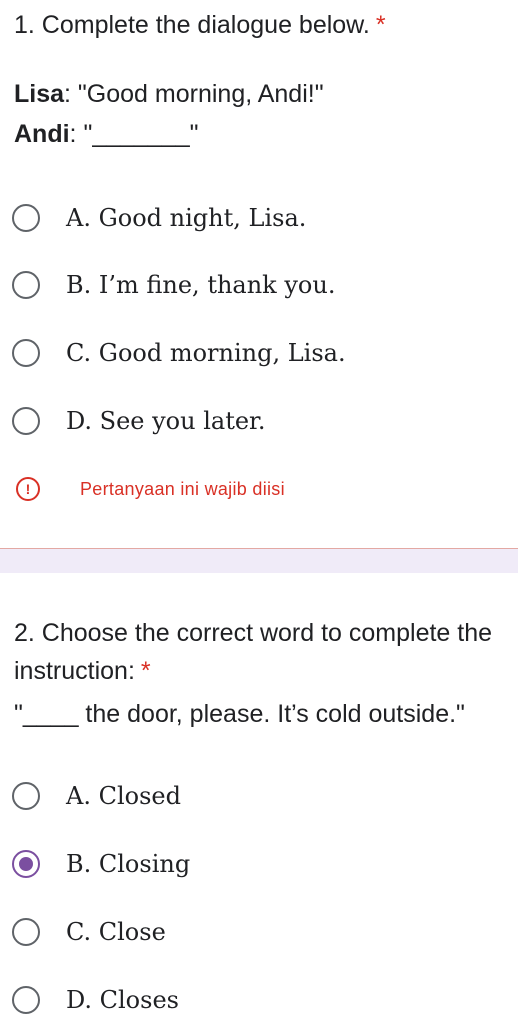  What do you see at coordinates (116, 932) in the screenshot?
I see `option-label: C. Close` at bounding box center [116, 932].